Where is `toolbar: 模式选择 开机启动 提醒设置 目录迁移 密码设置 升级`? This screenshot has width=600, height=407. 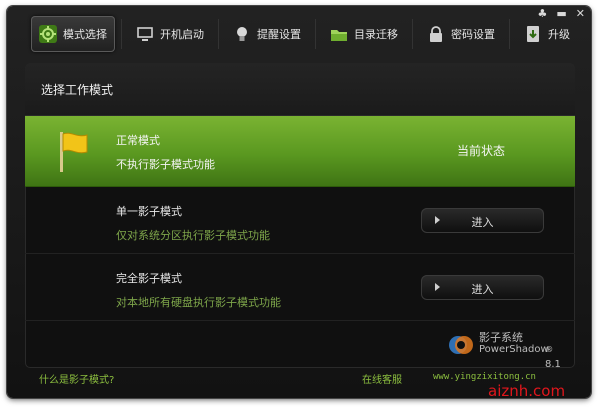 toolbar: 模式选择 开机启动 提醒设置 目录迁移 密码设置 升级 is located at coordinates (306, 34).